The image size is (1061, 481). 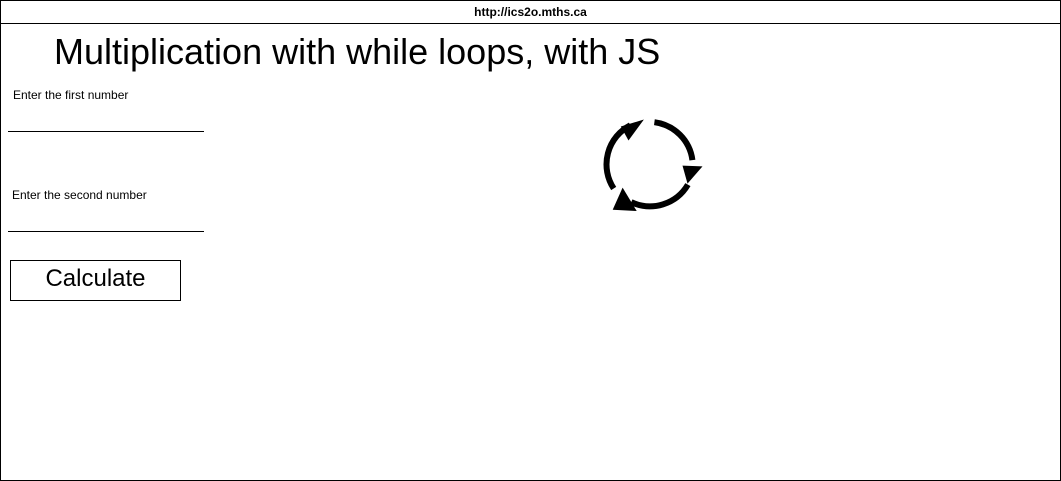 What do you see at coordinates (653, 165) in the screenshot?
I see `cycle-arrows-icon` at bounding box center [653, 165].